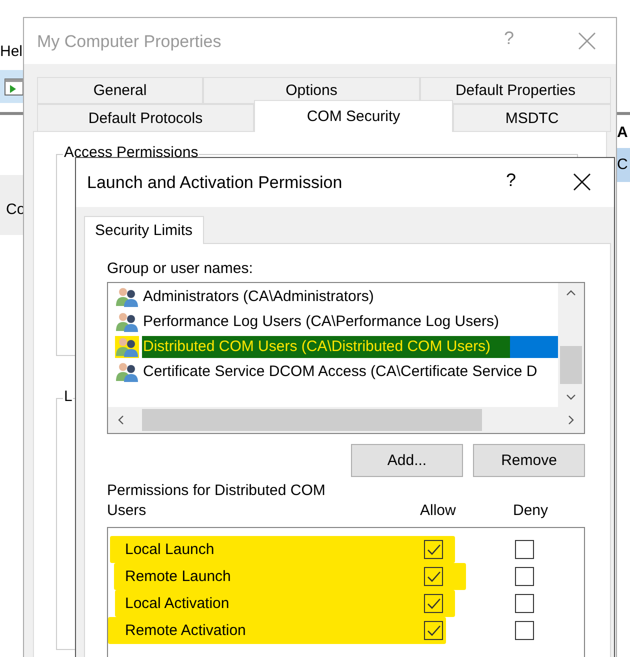  I want to click on column-header: Allow, so click(438, 511).